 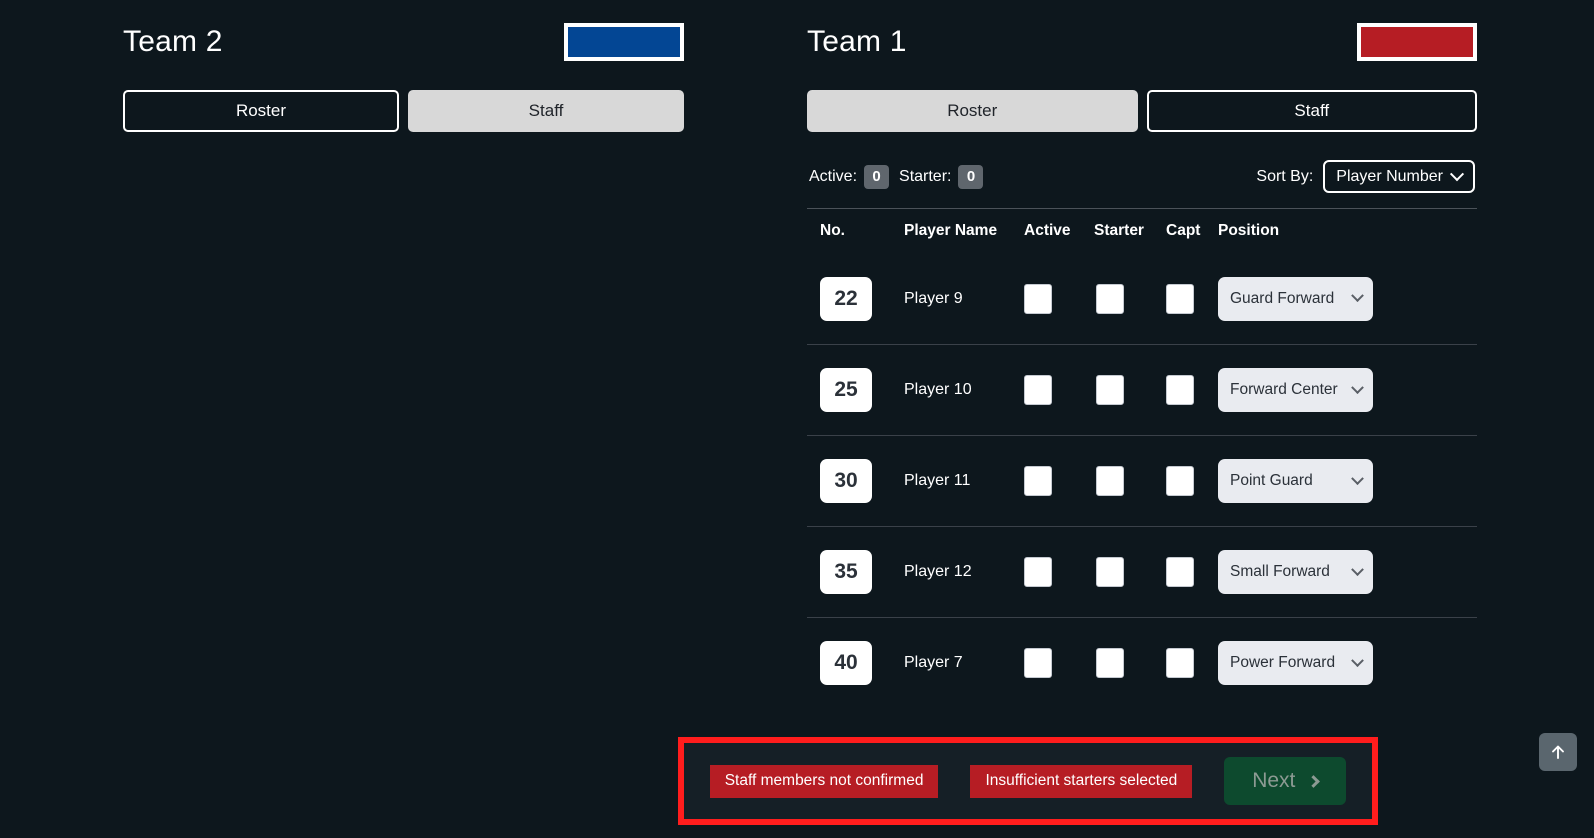 What do you see at coordinates (1142, 389) in the screenshot?
I see `table-row: 25 Player 10 Forward Center` at bounding box center [1142, 389].